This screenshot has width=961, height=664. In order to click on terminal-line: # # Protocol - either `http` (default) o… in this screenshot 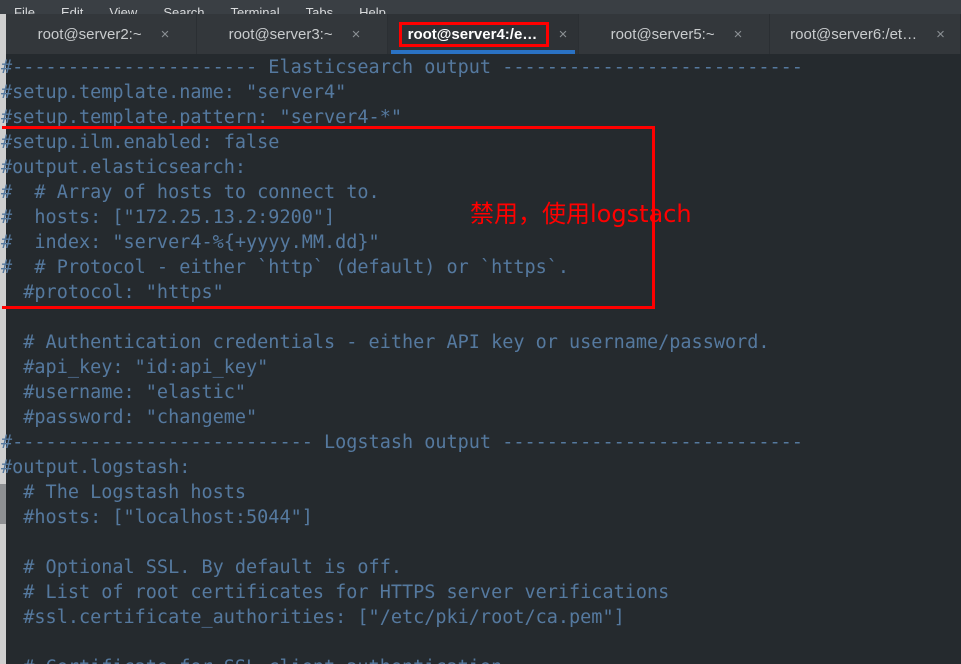, I will do `click(285, 267)`.